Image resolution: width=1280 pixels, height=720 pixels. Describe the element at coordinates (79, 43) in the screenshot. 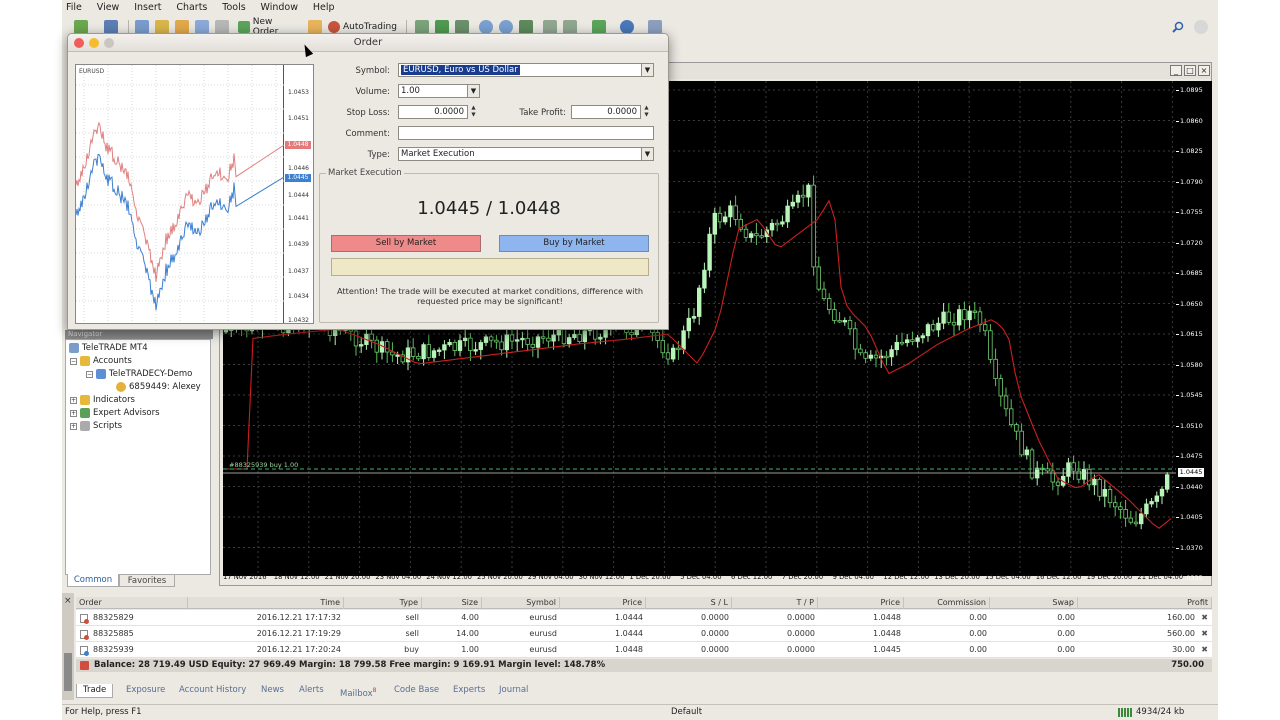

I see `close-icon` at that location.